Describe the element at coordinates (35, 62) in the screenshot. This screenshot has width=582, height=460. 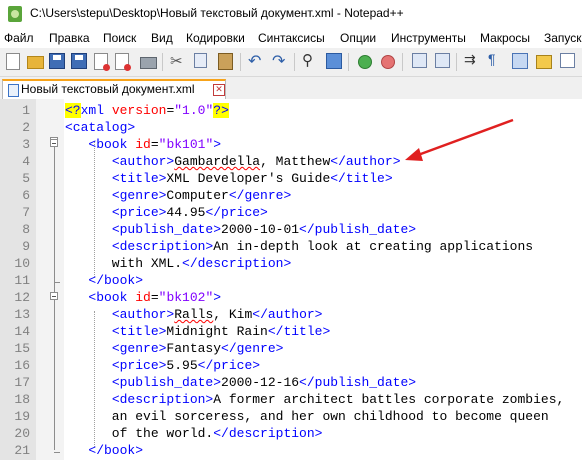
I see `open-file-icon` at that location.